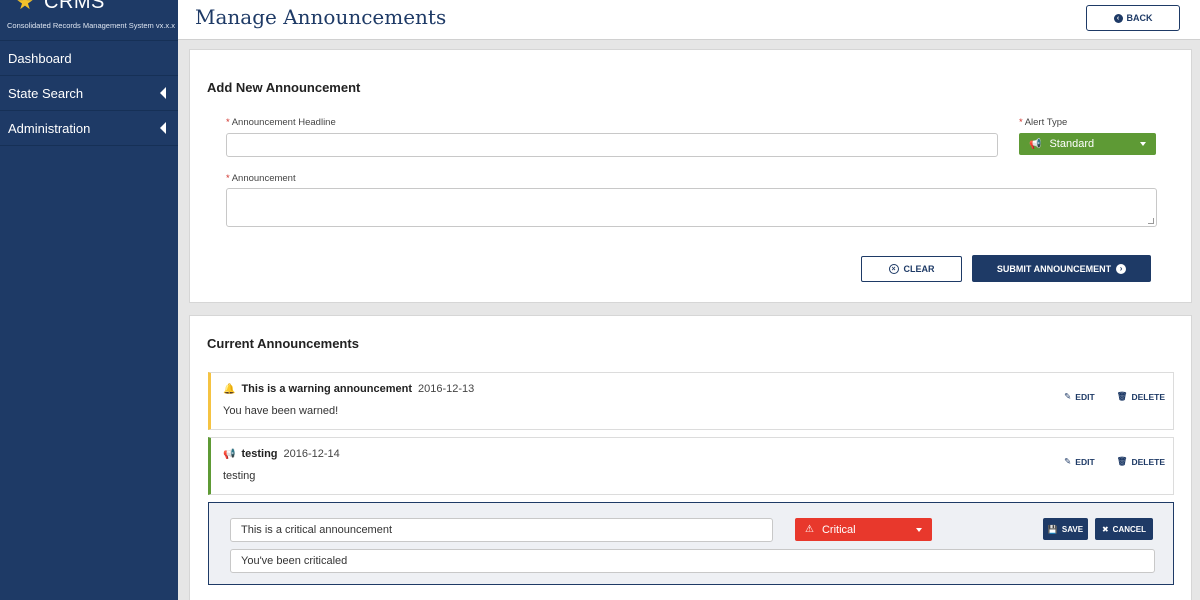 This screenshot has height=600, width=1200. What do you see at coordinates (89, 58) in the screenshot?
I see `sidebar-item-dashboard: Dashboard` at bounding box center [89, 58].